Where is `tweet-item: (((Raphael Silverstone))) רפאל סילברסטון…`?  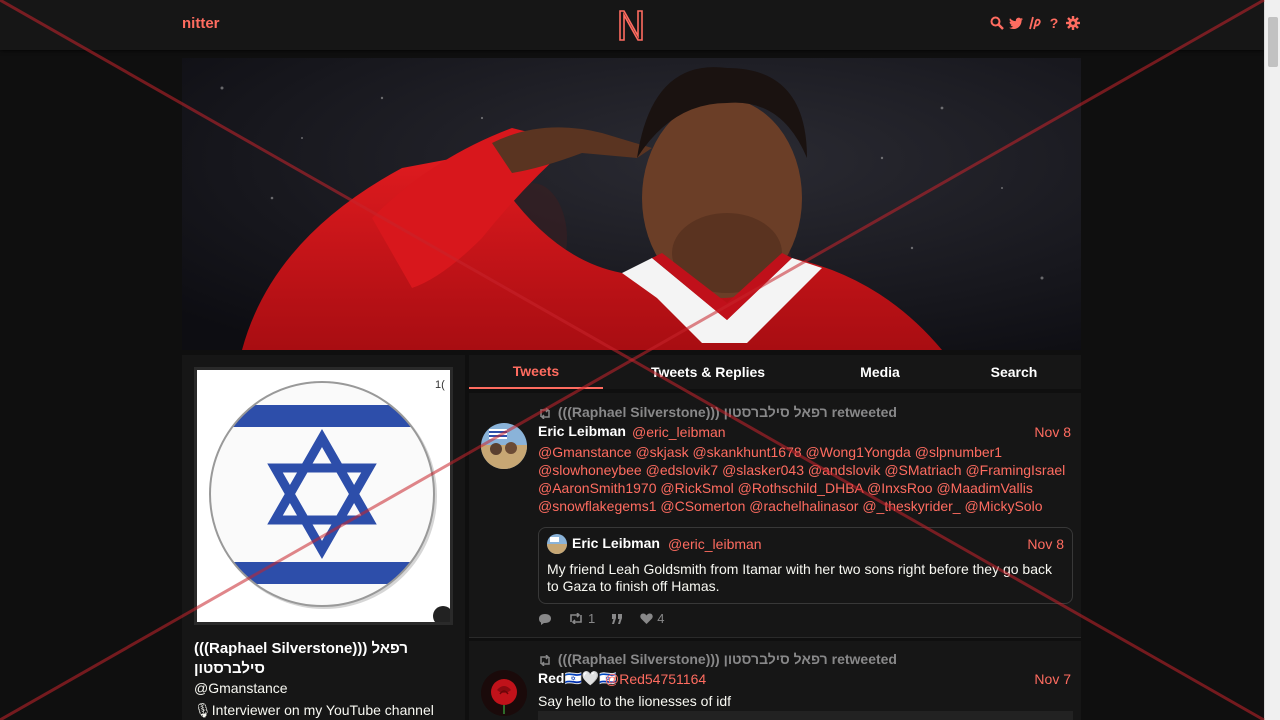 tweet-item: (((Raphael Silverstone))) רפאל סילברסטון… is located at coordinates (775, 680).